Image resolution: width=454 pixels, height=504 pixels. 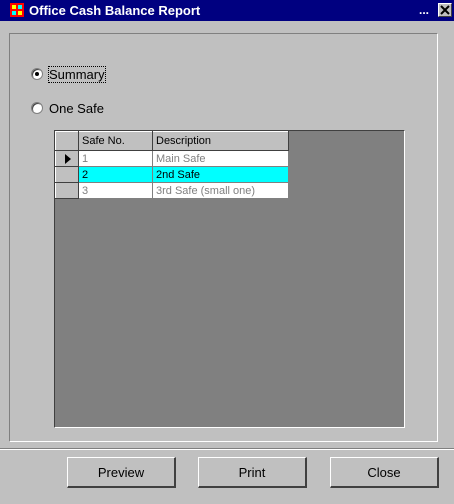 I want to click on close-x-icon, so click(x=445, y=10).